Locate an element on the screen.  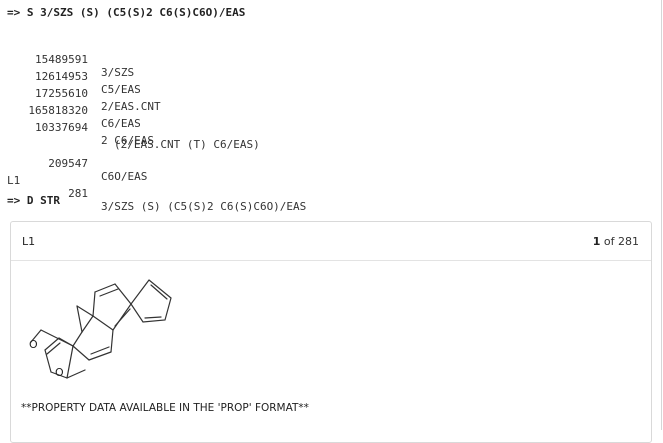
search-command: => S 3/SZS (S) (C5(S)2 C6(S)C6O)/EAS is located at coordinates (126, 12).